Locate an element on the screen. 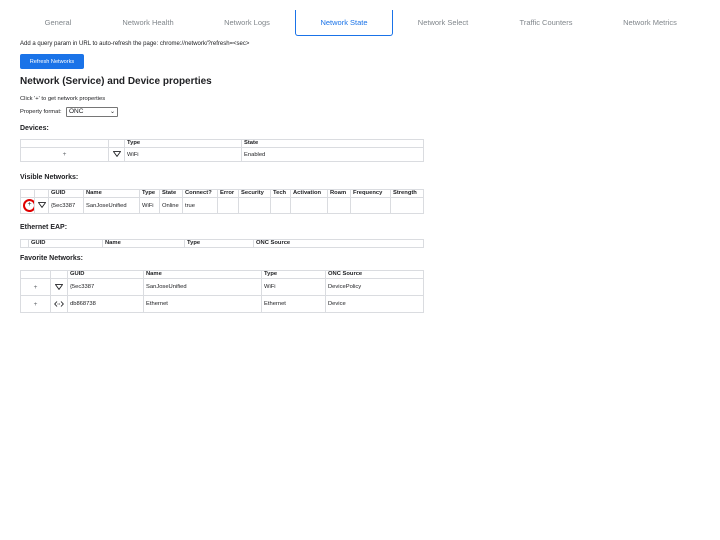  onc-source-cell: Device is located at coordinates (374, 304).